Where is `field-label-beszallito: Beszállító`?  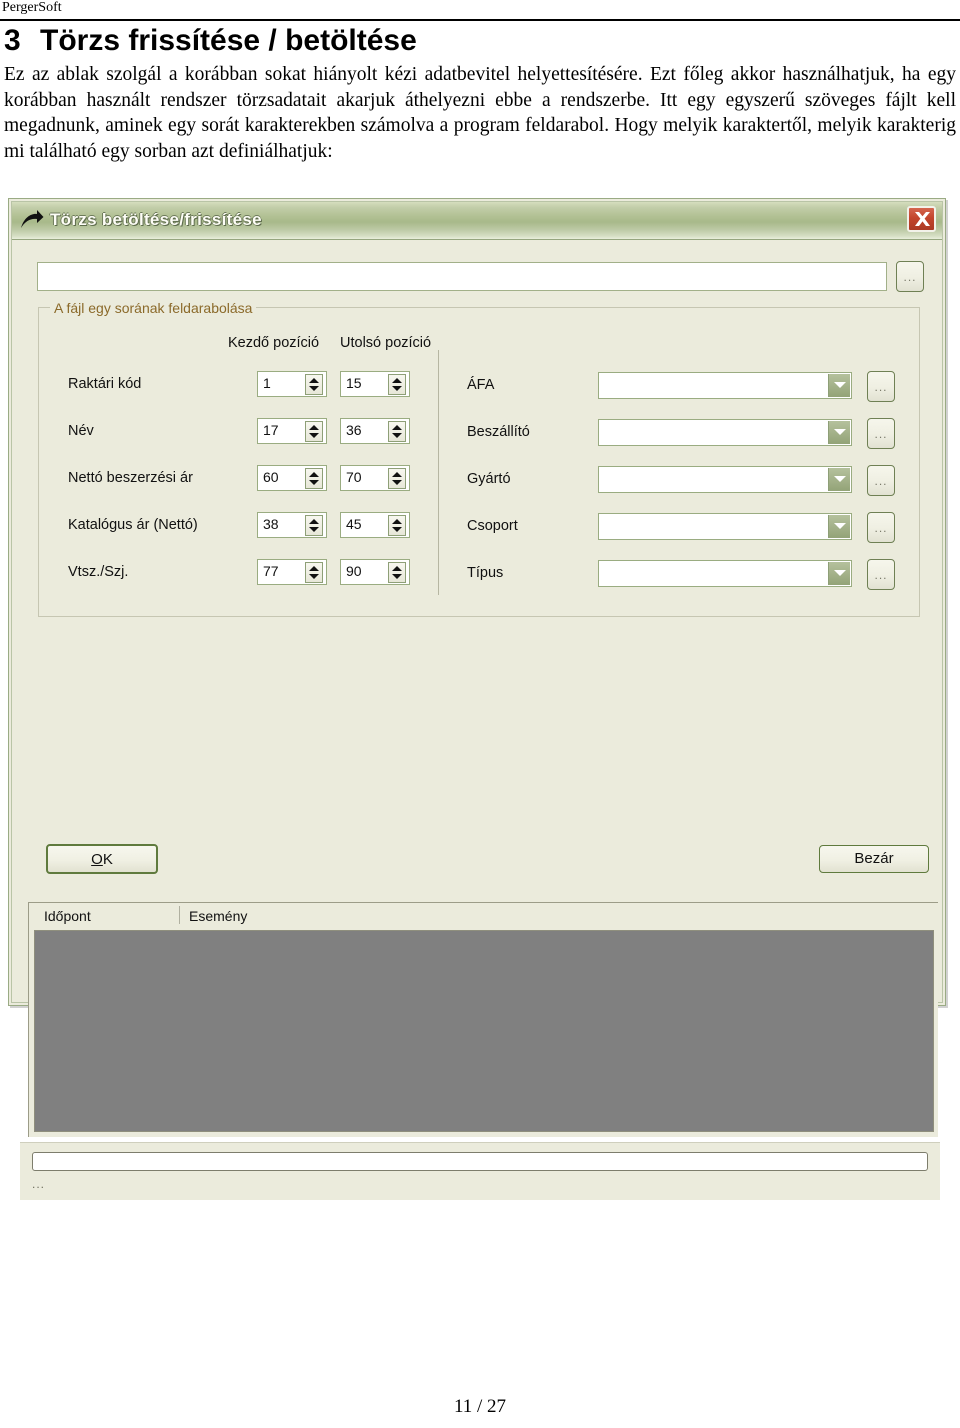 field-label-beszallito: Beszállító is located at coordinates (498, 432).